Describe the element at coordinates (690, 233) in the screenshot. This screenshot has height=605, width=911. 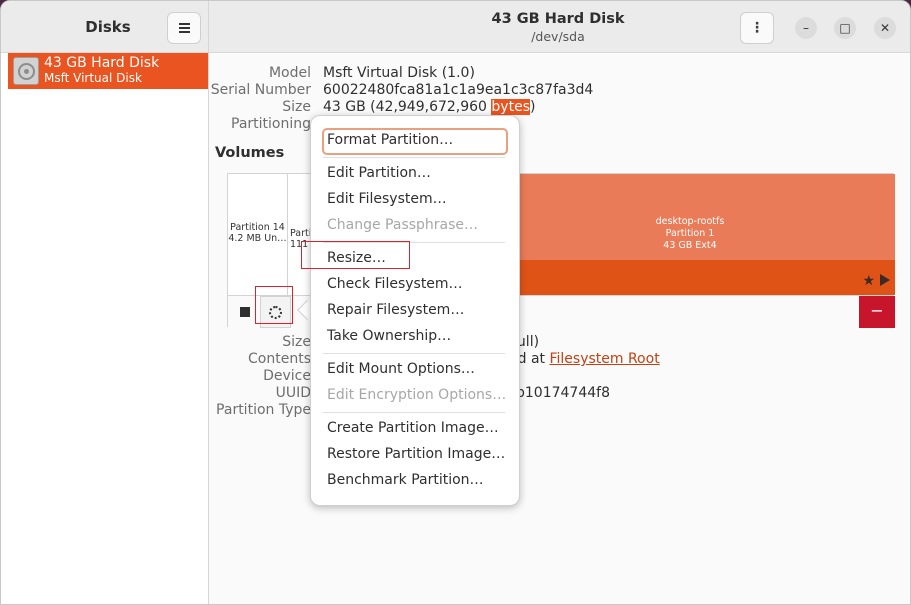
I see `partition-number: Partition 1` at that location.